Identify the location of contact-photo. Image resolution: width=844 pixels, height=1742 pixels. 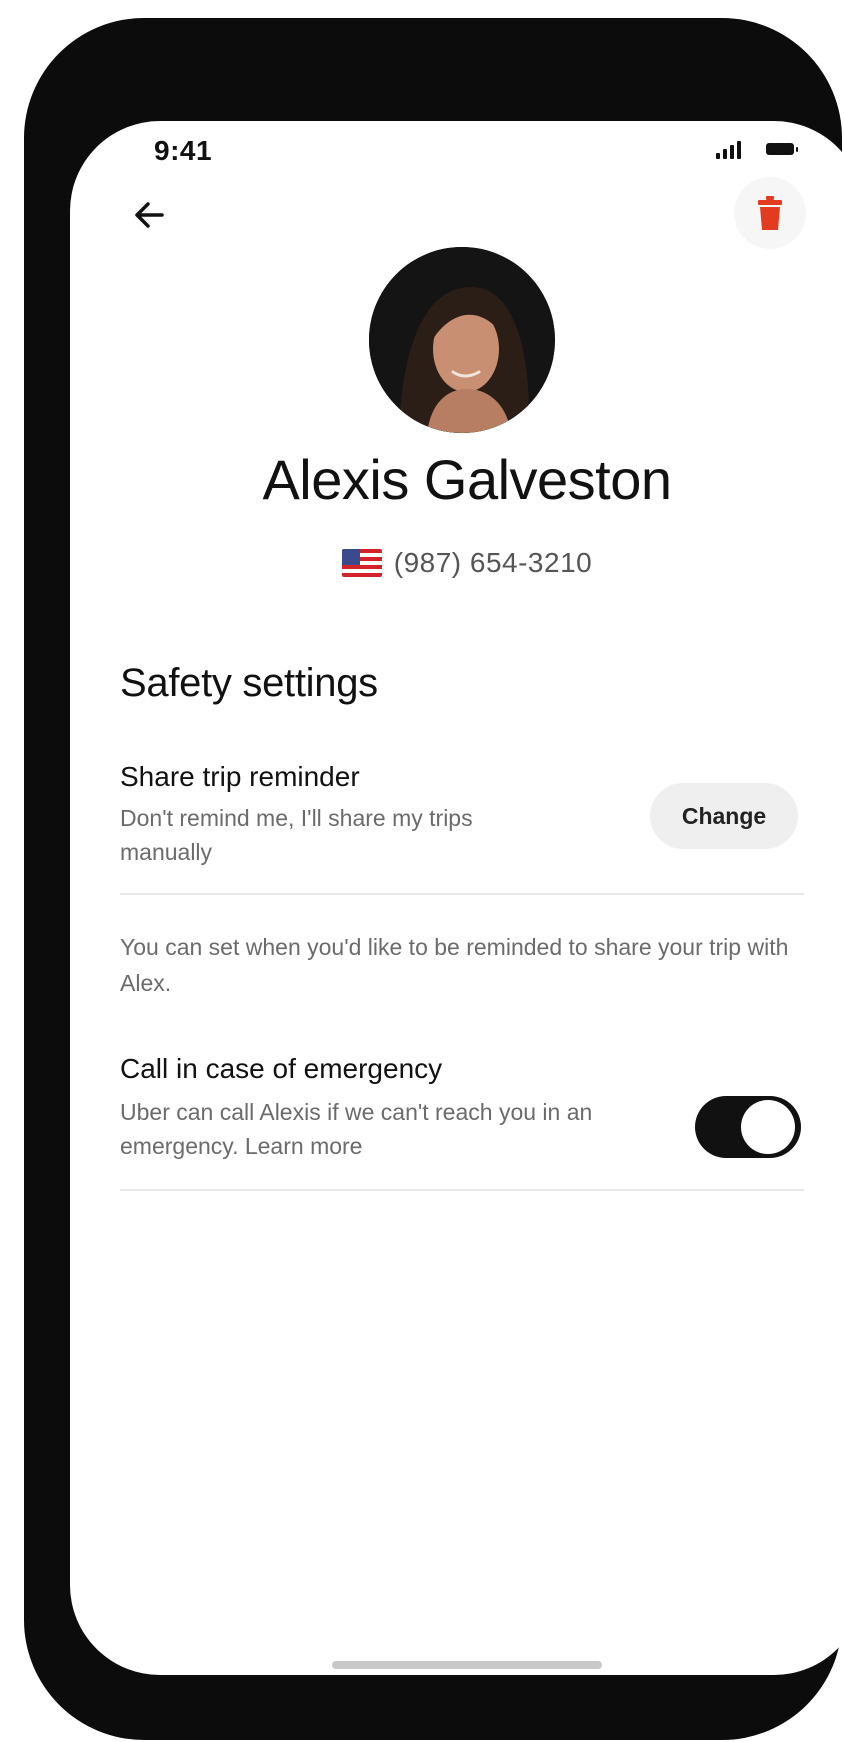
(462, 340).